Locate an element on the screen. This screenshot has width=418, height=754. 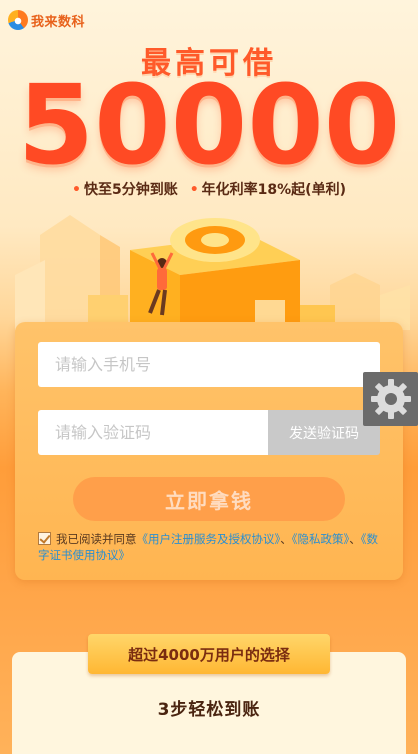
agreement-checkbox is located at coordinates (44, 538).